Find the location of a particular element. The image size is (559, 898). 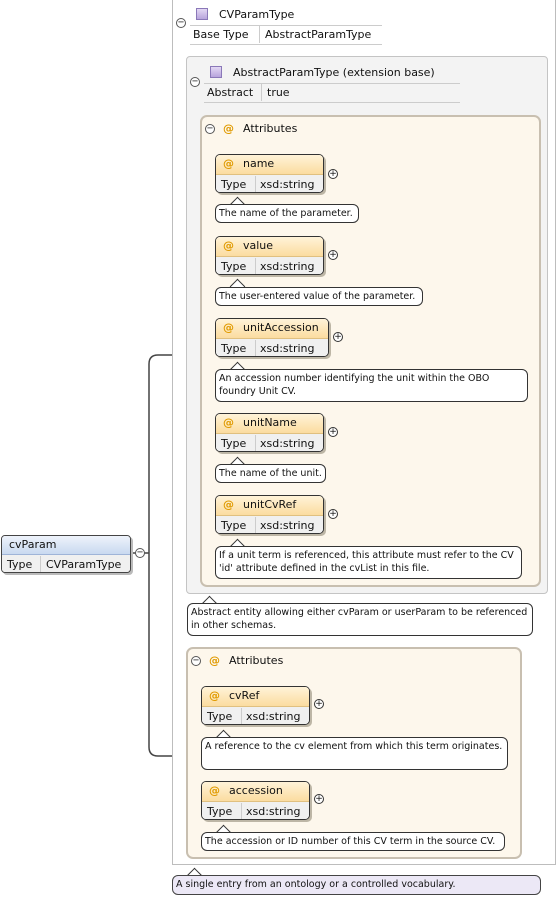

abstract-value: true is located at coordinates (278, 92).